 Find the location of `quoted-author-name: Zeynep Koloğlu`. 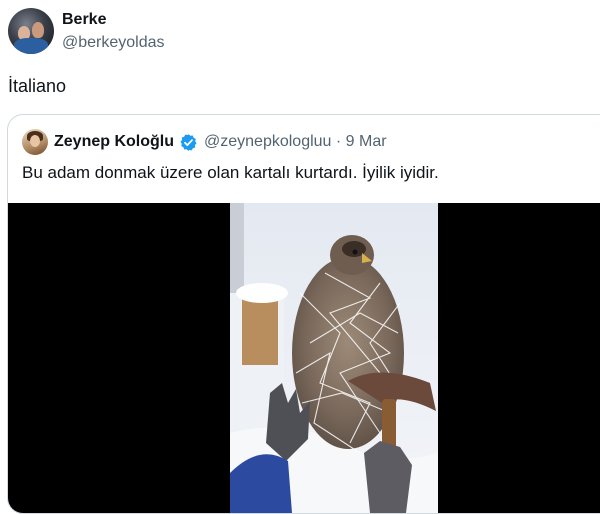

quoted-author-name: Zeynep Koloğlu is located at coordinates (114, 142).